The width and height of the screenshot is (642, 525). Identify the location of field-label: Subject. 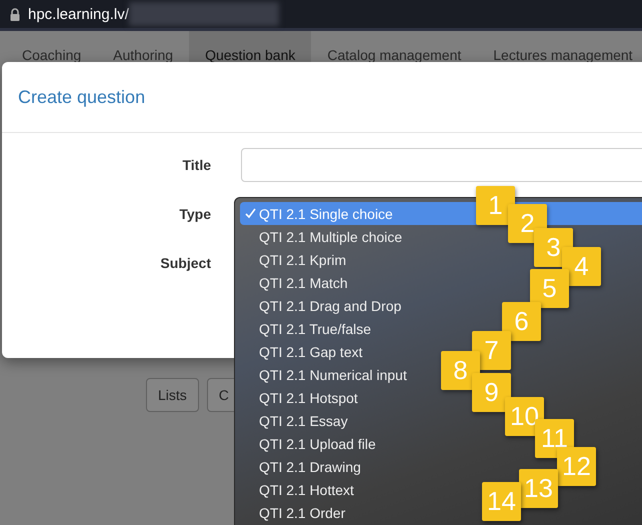
(185, 263).